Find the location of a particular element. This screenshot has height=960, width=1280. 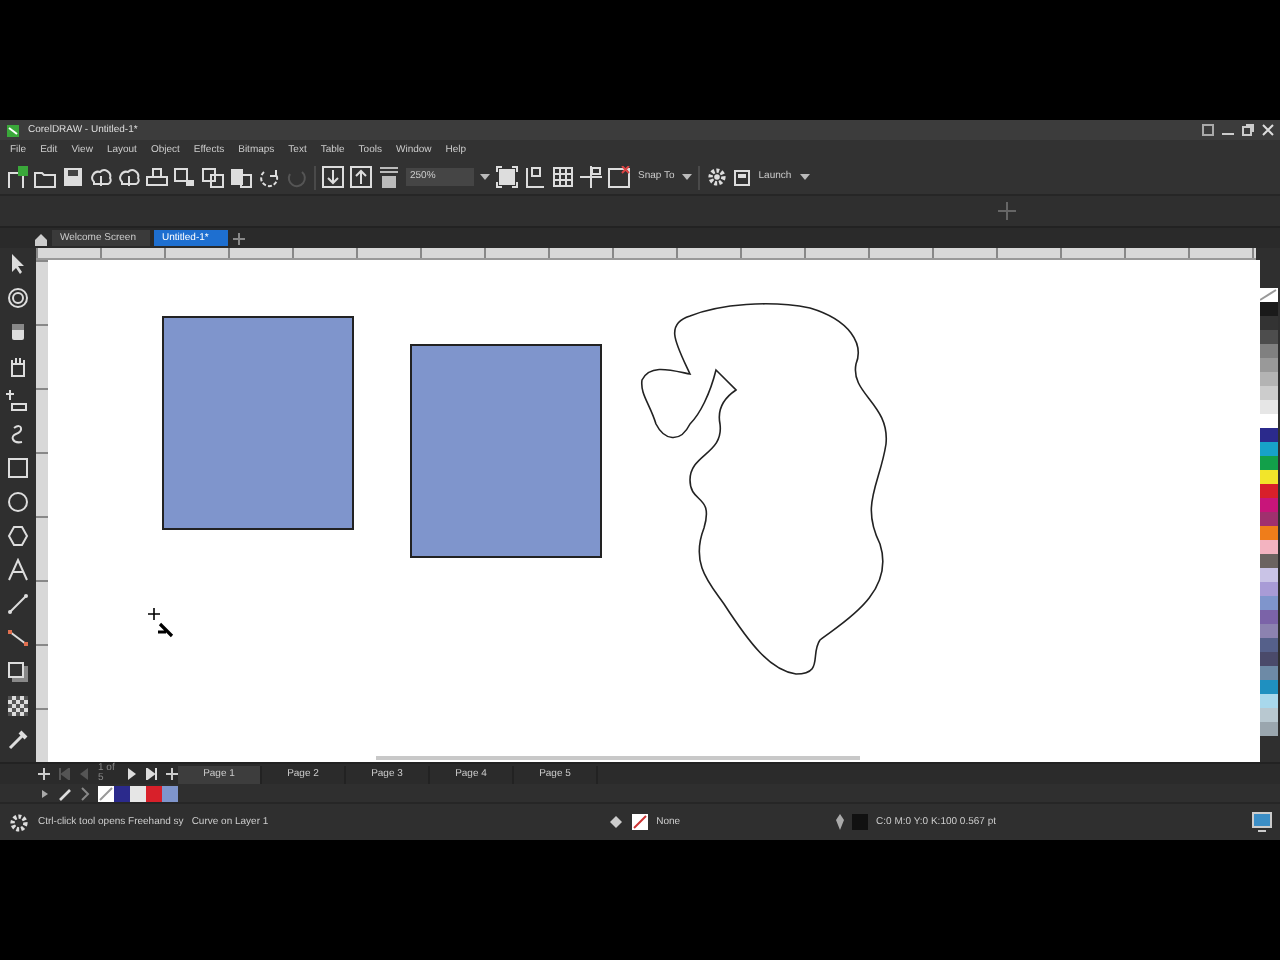

vertical-scrollbar is located at coordinates (1258, 511).